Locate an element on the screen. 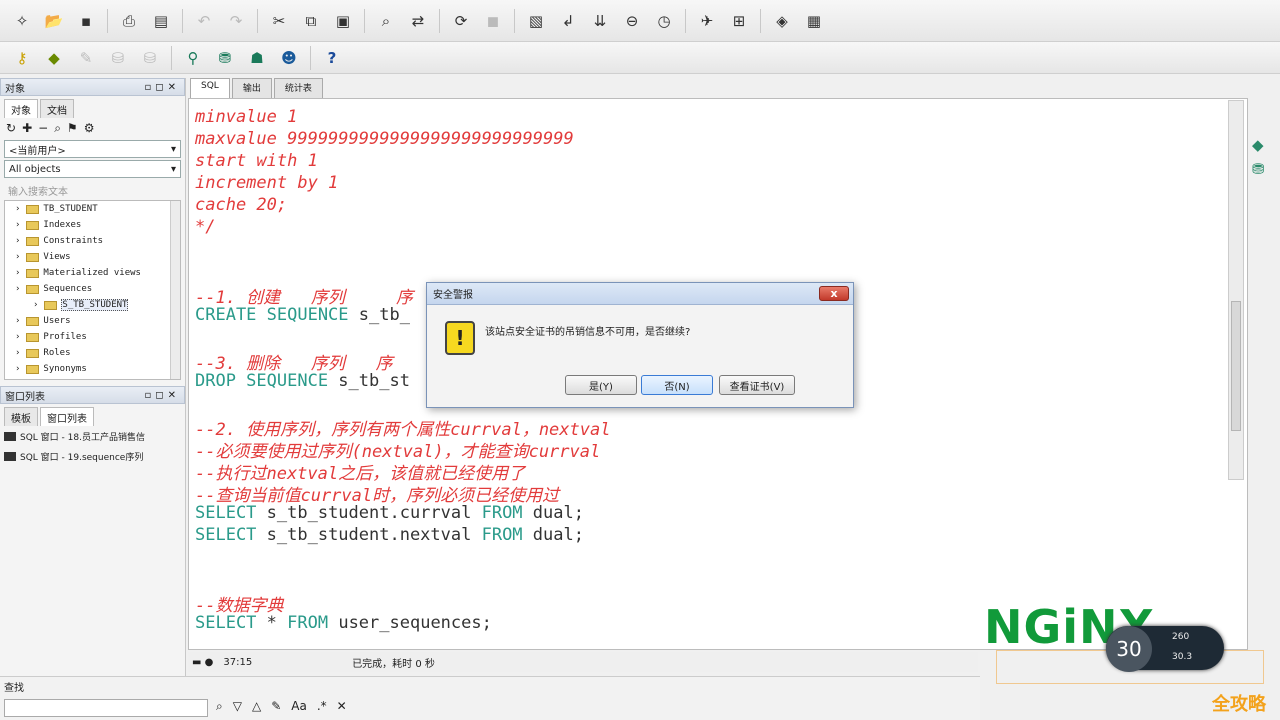 The width and height of the screenshot is (1280, 720). key-icon: ⚷ is located at coordinates (22, 58).